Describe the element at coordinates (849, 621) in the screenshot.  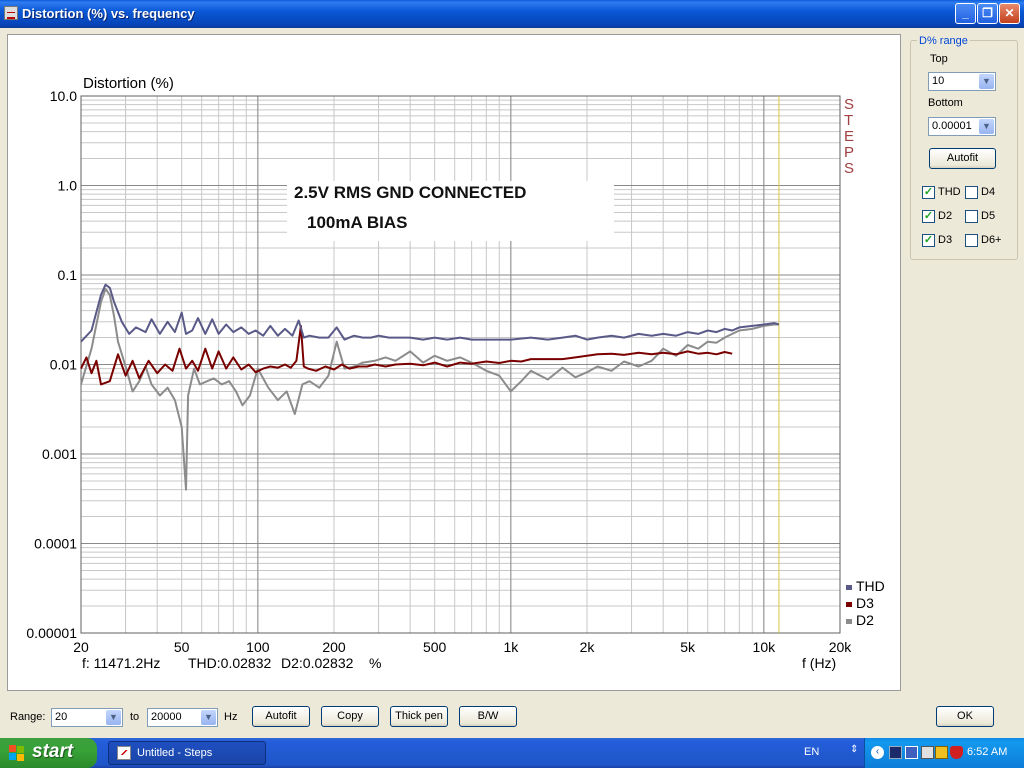
I see `legend-swatch-d2` at that location.